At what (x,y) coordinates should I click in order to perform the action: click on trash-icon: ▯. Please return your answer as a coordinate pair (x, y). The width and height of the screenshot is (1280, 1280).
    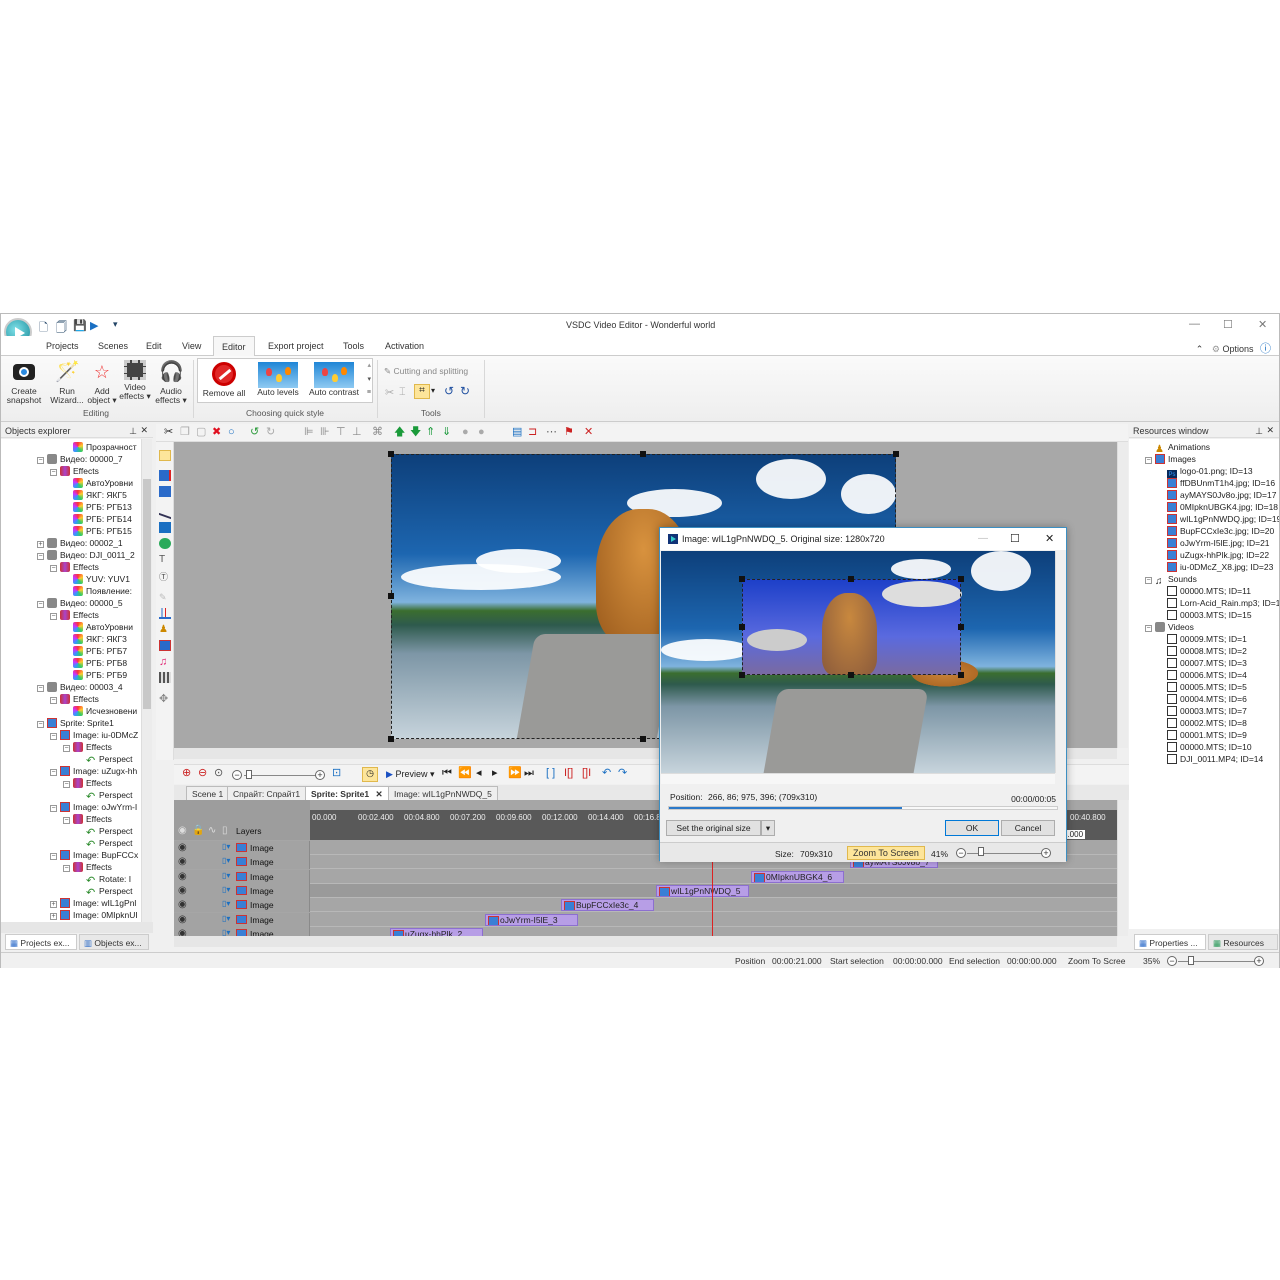
    Looking at the image, I should click on (225, 830).